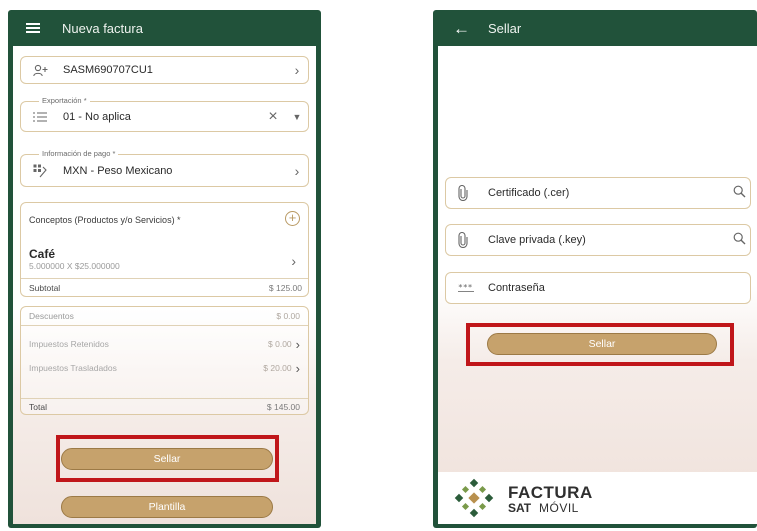  Describe the element at coordinates (118, 170) in the screenshot. I see `informacion-pago-value: MXN - Peso Mexicano` at that location.